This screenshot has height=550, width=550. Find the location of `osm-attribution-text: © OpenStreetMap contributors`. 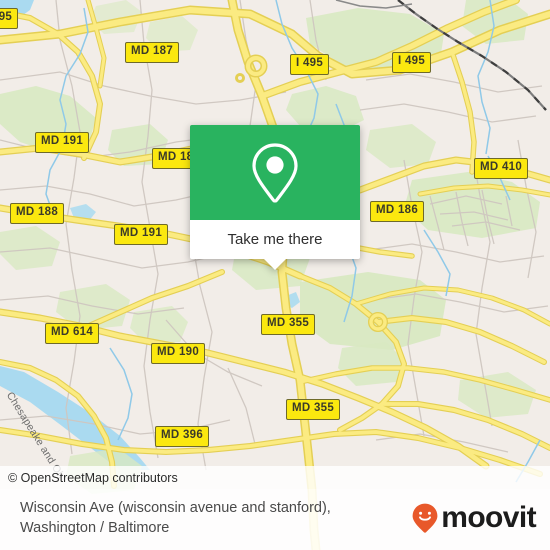

osm-attribution-text: © OpenStreetMap contributors is located at coordinates (93, 478).